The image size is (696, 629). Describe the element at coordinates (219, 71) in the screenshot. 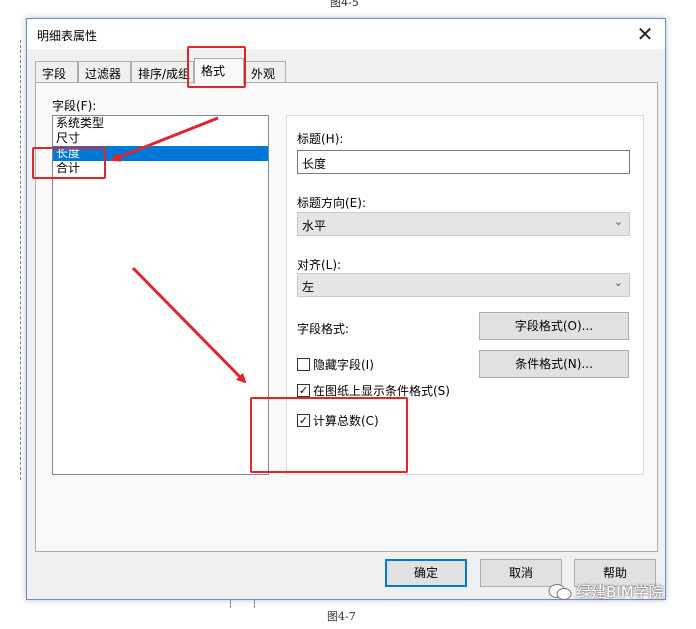

I see `tab-formatting: 格式` at that location.